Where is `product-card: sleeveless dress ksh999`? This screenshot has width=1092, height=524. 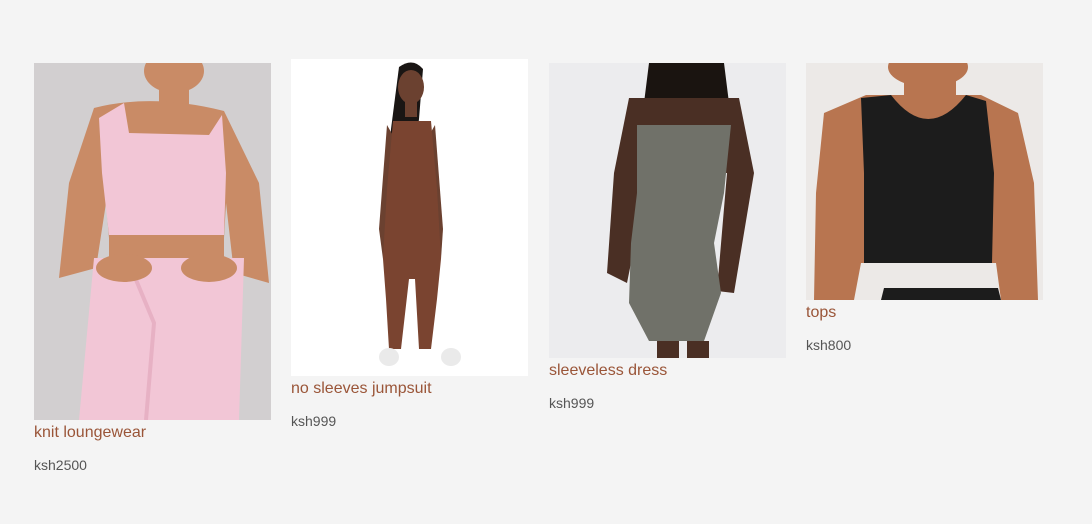 product-card: sleeveless dress ksh999 is located at coordinates (668, 237).